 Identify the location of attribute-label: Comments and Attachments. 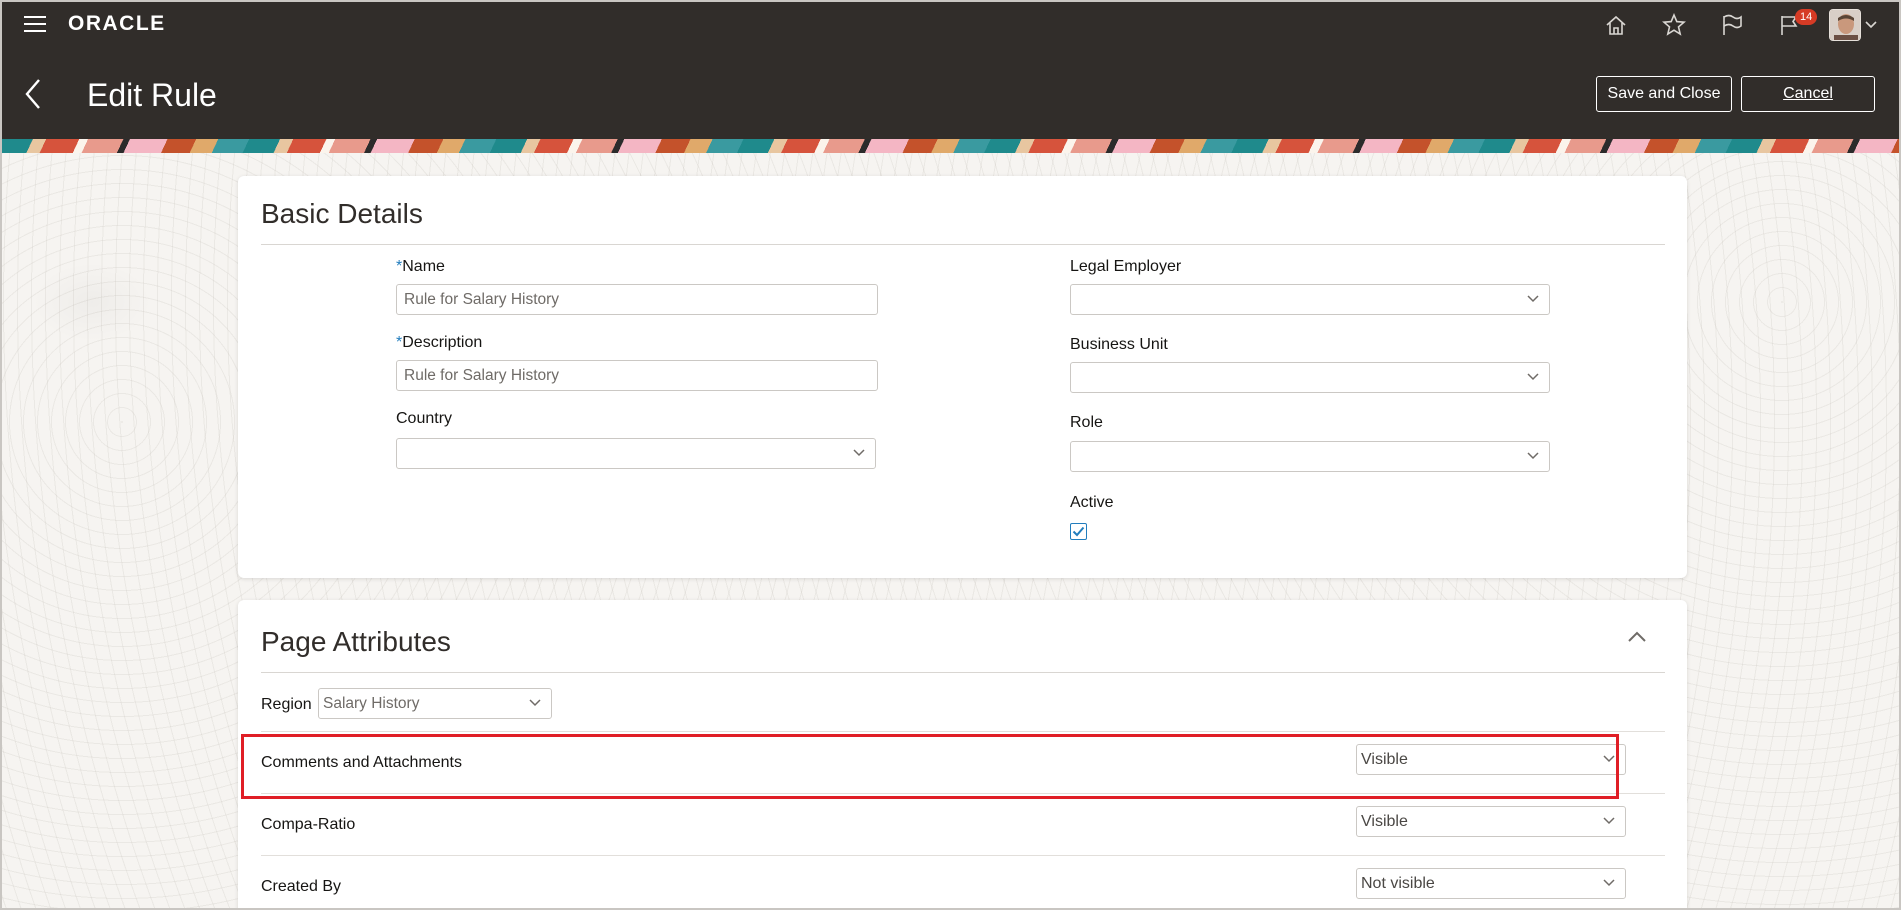
(361, 762).